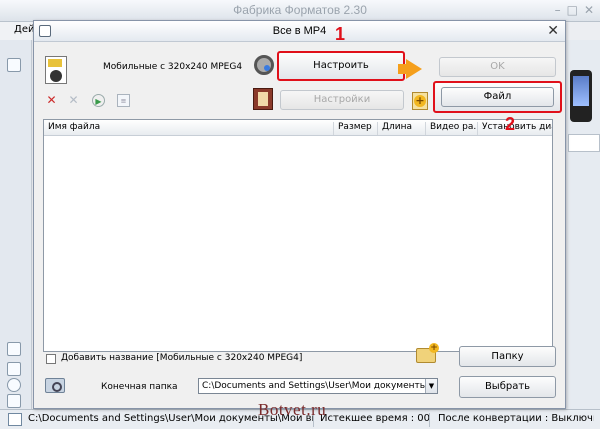 This screenshot has height=429, width=600. I want to click on main-caption-buttons: – □ ✕, so click(574, 10).